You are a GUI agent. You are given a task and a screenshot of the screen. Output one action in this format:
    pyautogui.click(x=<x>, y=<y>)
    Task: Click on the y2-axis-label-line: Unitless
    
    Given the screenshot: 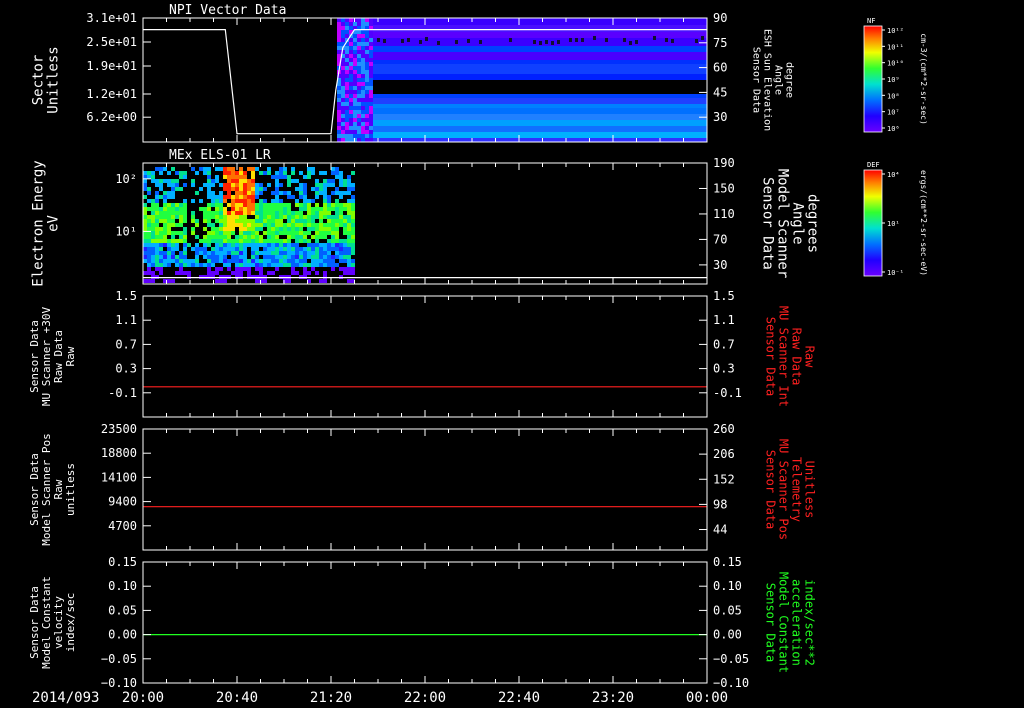 What is the action you would take?
    pyautogui.click(x=810, y=490)
    